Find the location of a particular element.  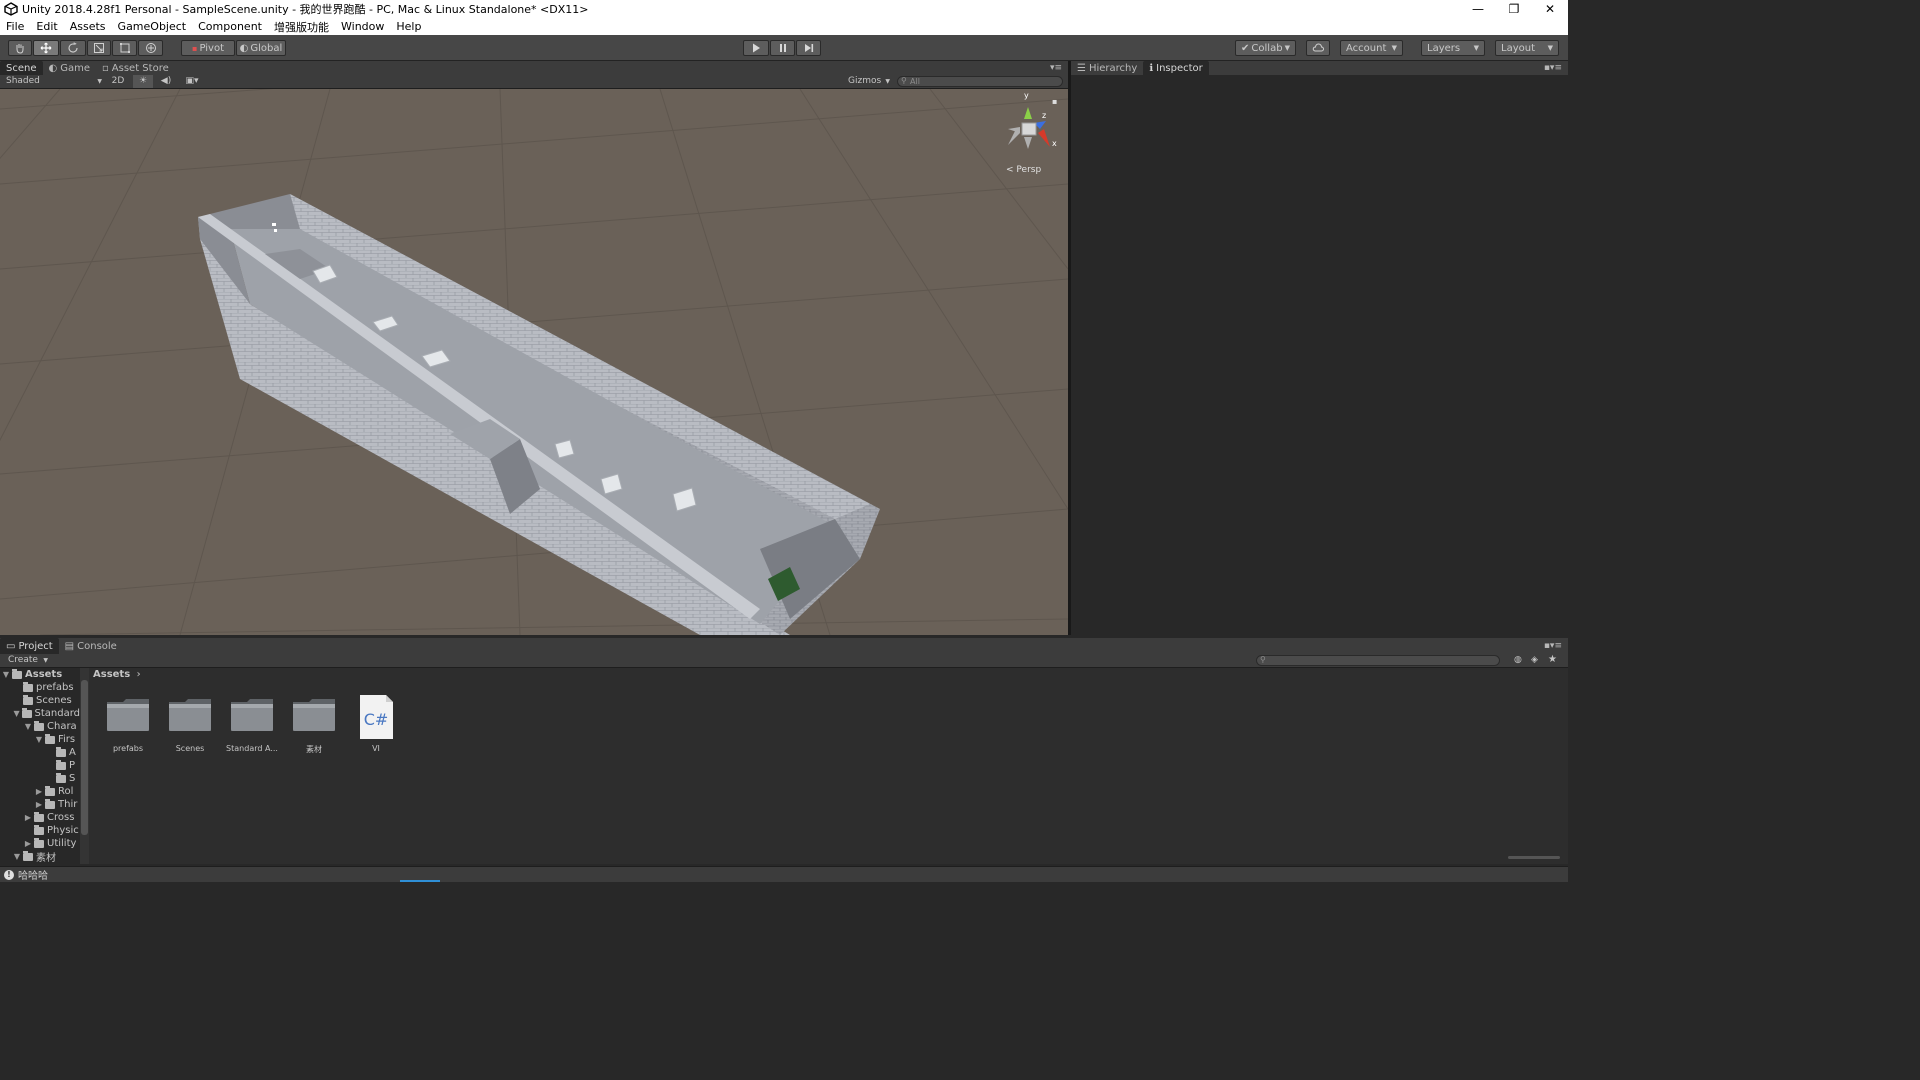

rotate-tool-button is located at coordinates (73, 48).